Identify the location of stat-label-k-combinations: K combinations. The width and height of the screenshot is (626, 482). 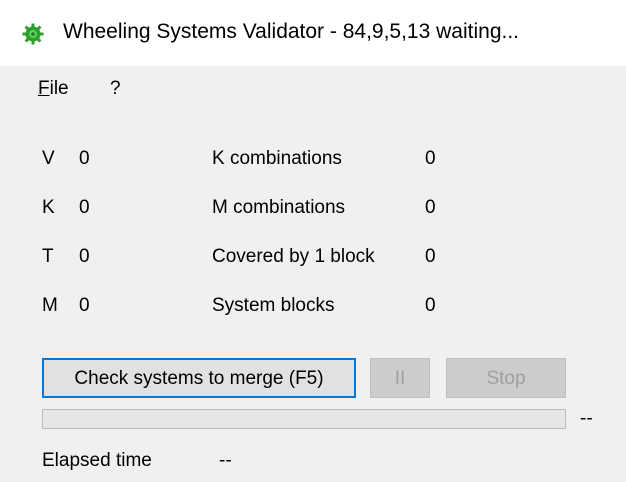
(277, 158).